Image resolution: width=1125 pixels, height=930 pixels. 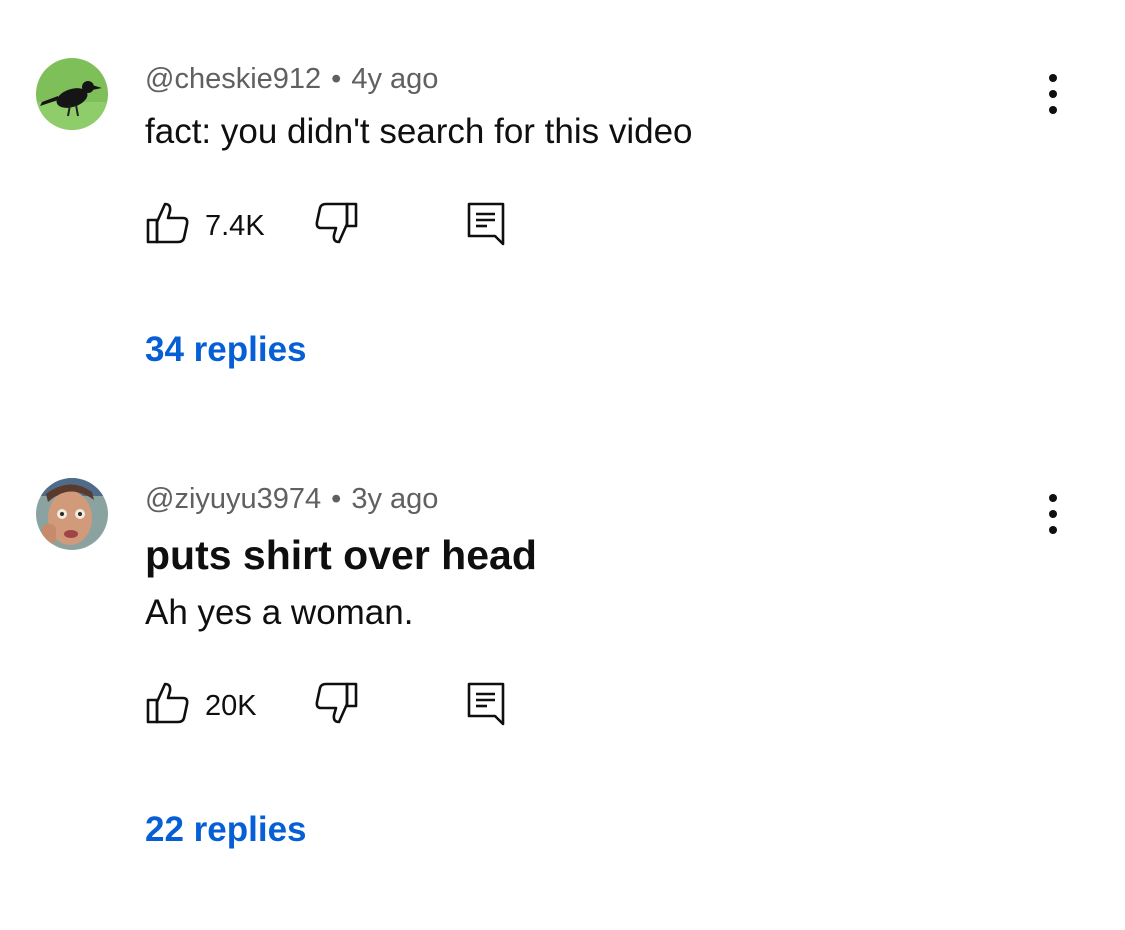 I want to click on comment-meta: @cheskie912 • 4y ago, so click(x=291, y=79).